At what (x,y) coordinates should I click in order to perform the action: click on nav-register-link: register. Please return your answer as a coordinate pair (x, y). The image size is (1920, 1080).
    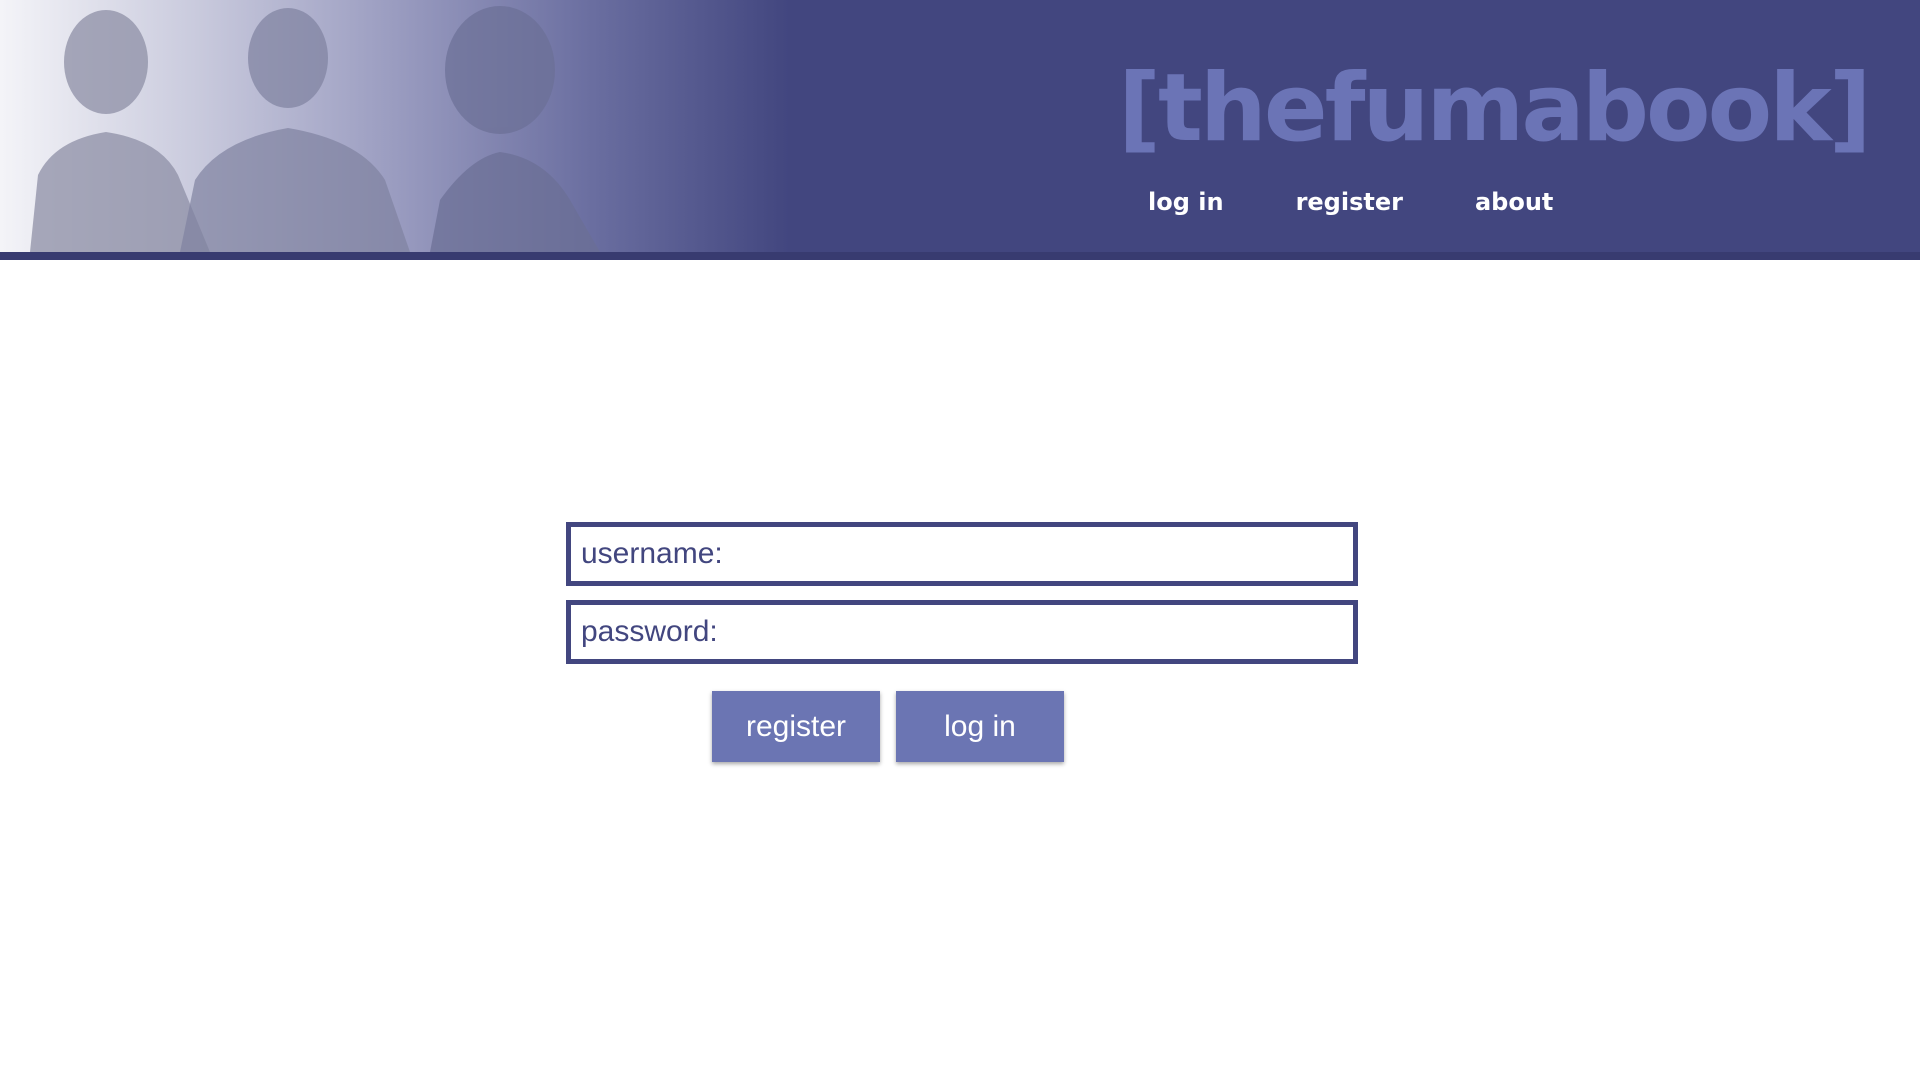
    Looking at the image, I should click on (1349, 202).